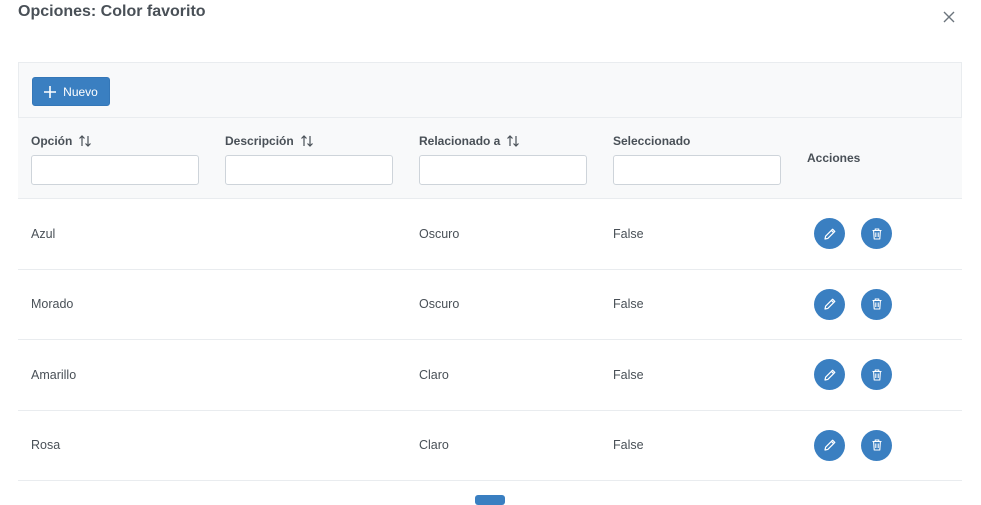  What do you see at coordinates (80, 91) in the screenshot?
I see `new-button-label: Nuevo` at bounding box center [80, 91].